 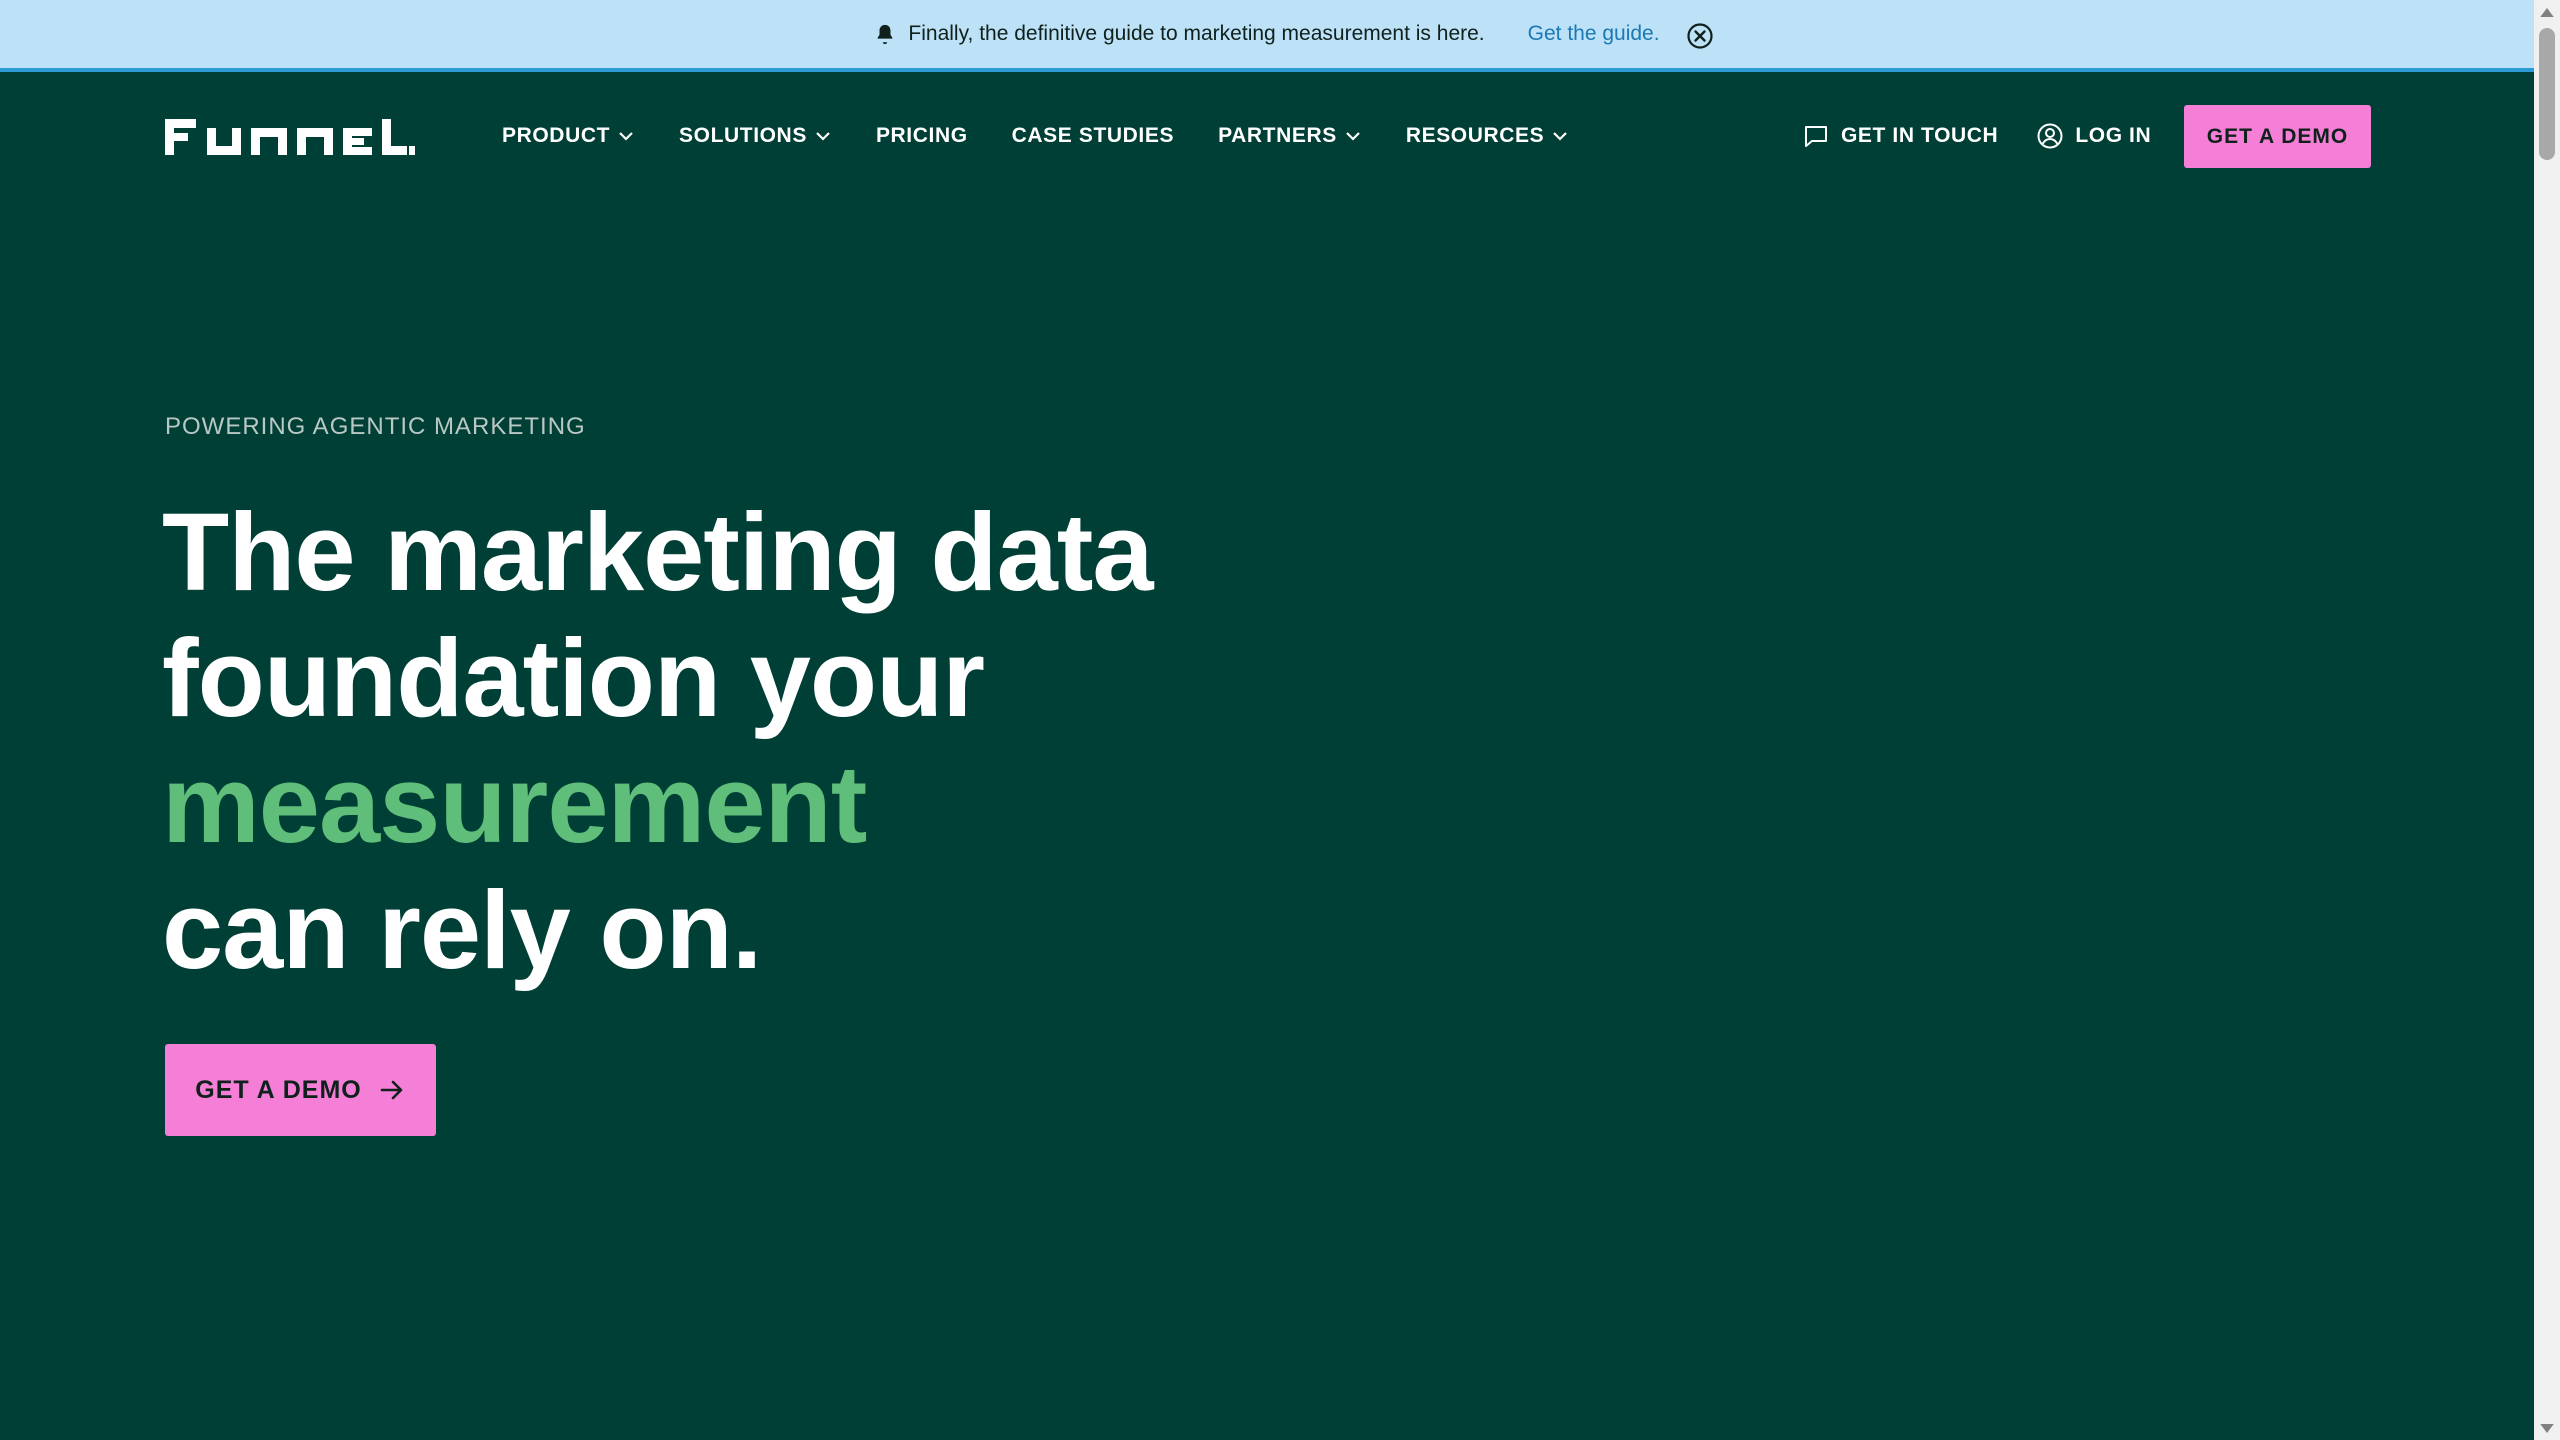 I want to click on utility-nav: GET IN TOUCH LOG IN, so click(x=1976, y=136).